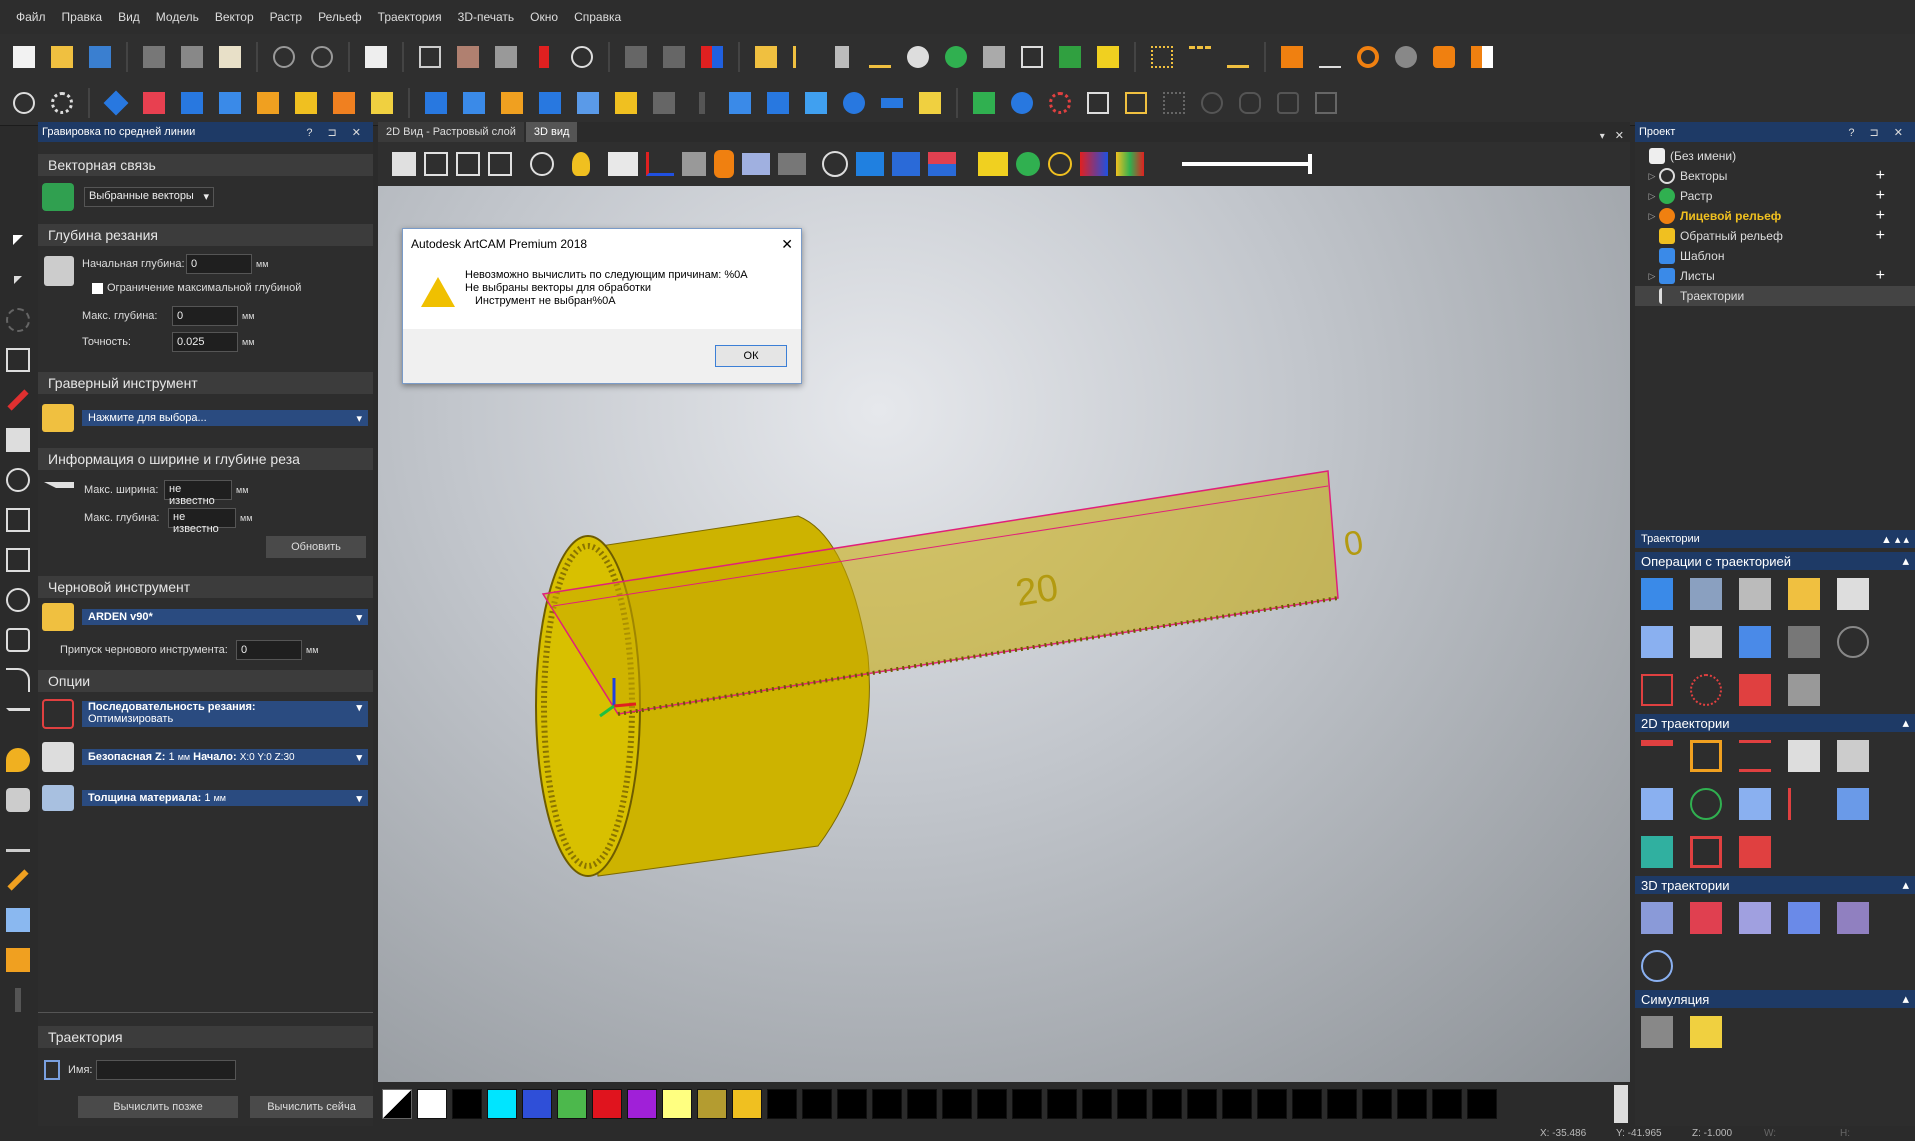  What do you see at coordinates (18, 320) in the screenshot?
I see `rotate-tool` at bounding box center [18, 320].